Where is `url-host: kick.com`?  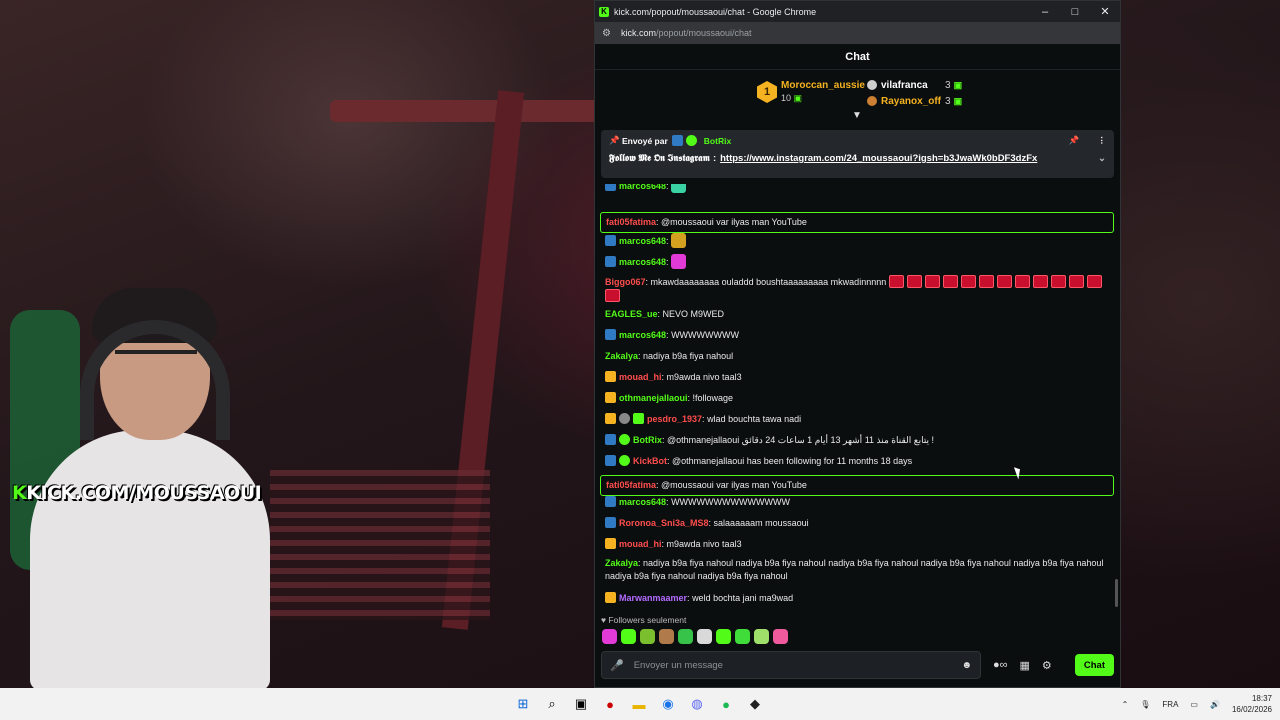 url-host: kick.com is located at coordinates (638, 33).